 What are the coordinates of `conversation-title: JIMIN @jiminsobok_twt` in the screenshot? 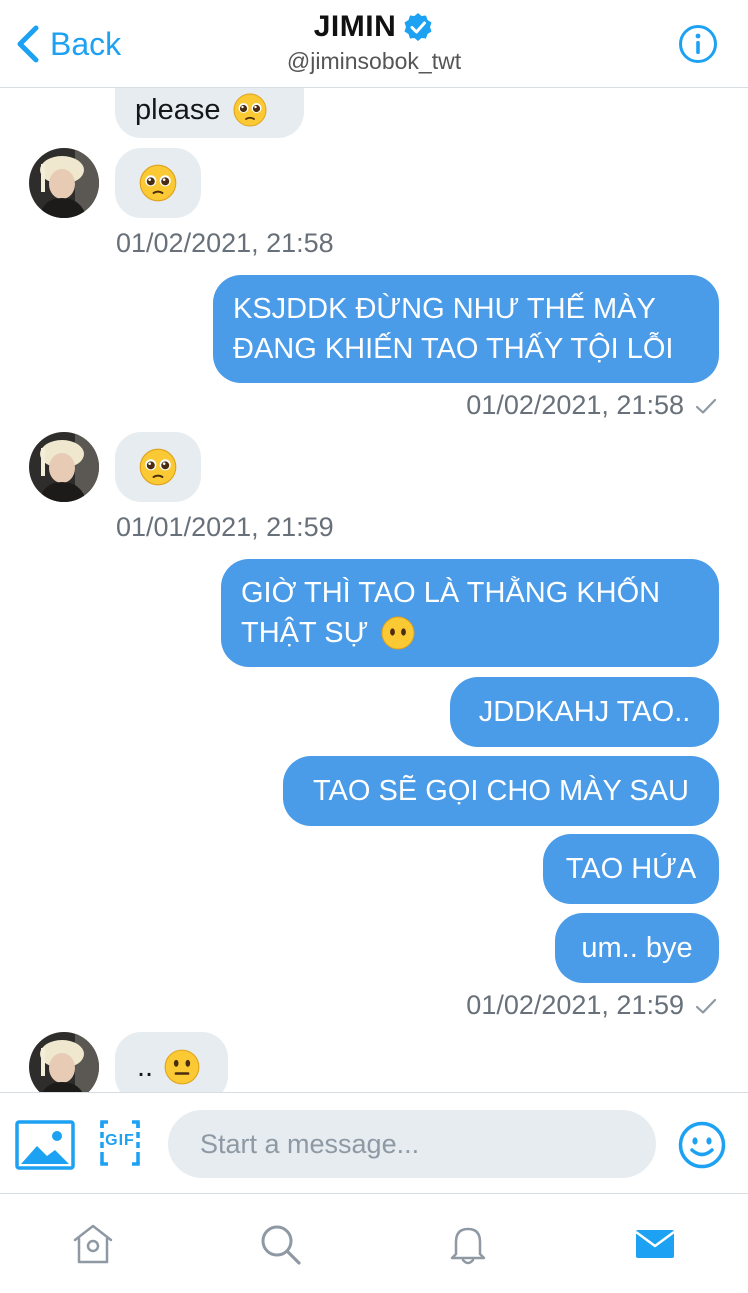 It's located at (374, 42).